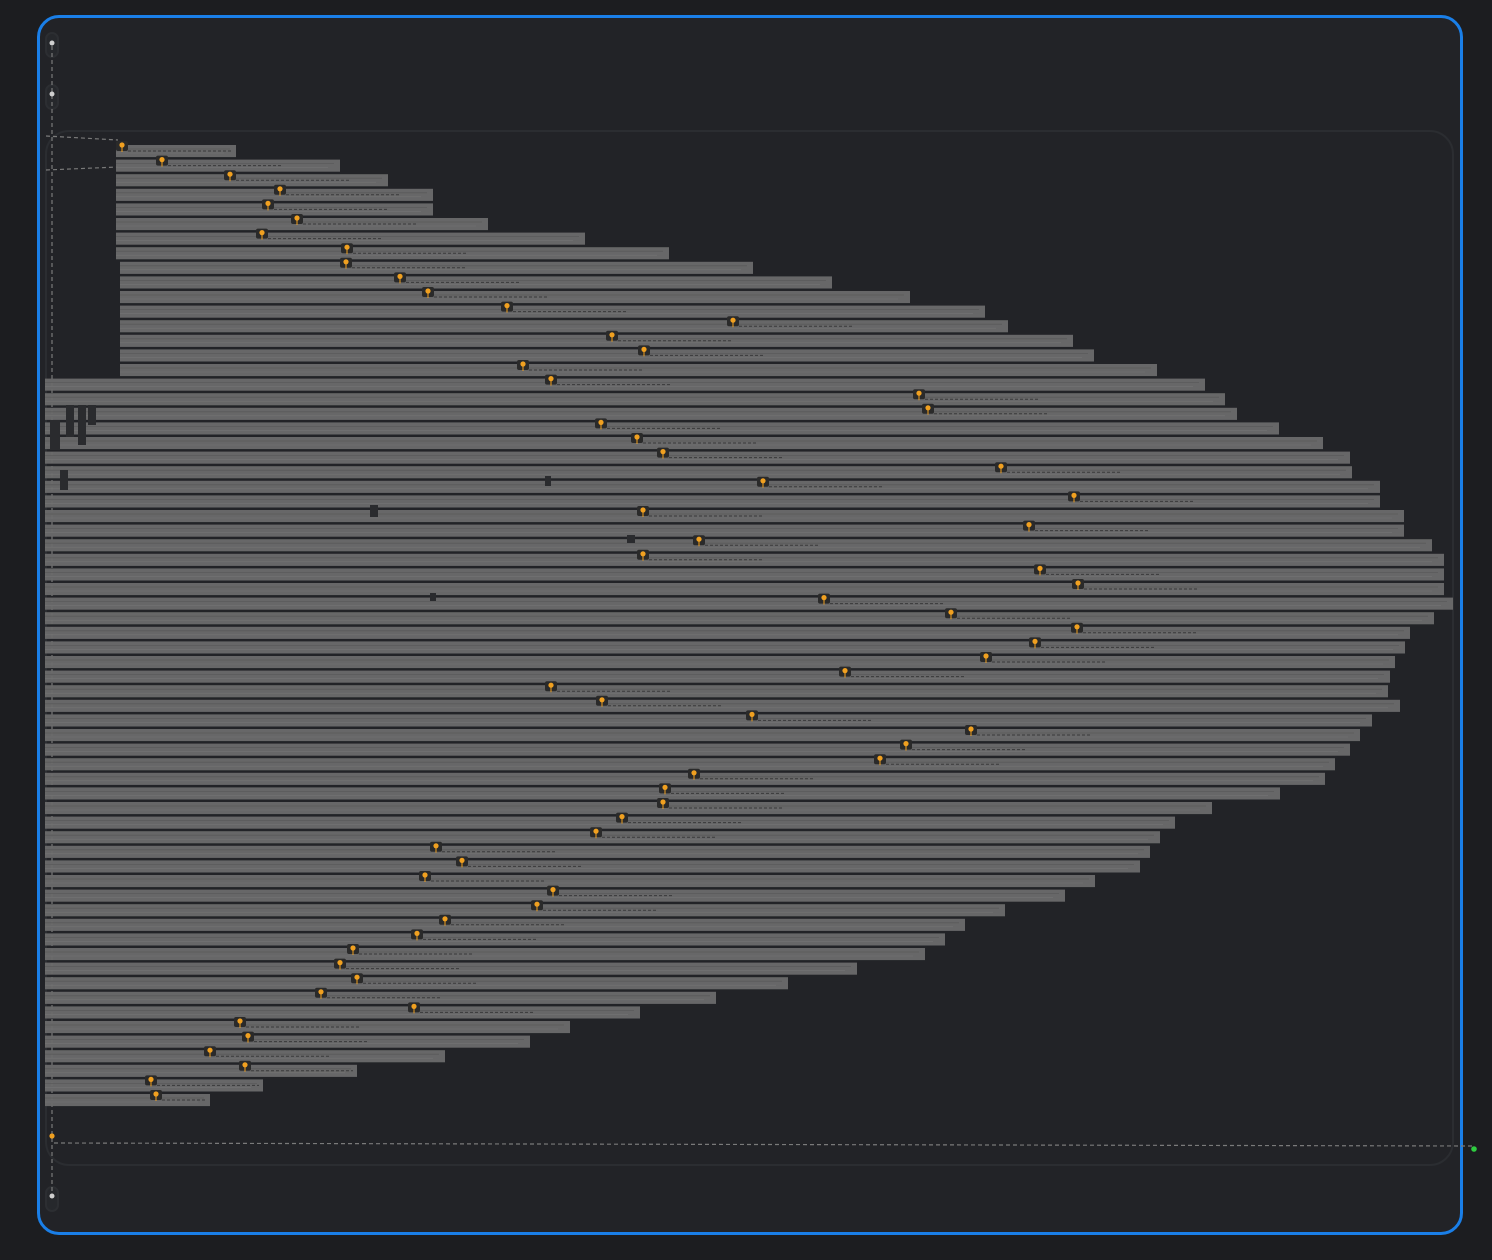 This screenshot has width=1492, height=1260. Describe the element at coordinates (52, 94) in the screenshot. I see `step-node-icon` at that location.